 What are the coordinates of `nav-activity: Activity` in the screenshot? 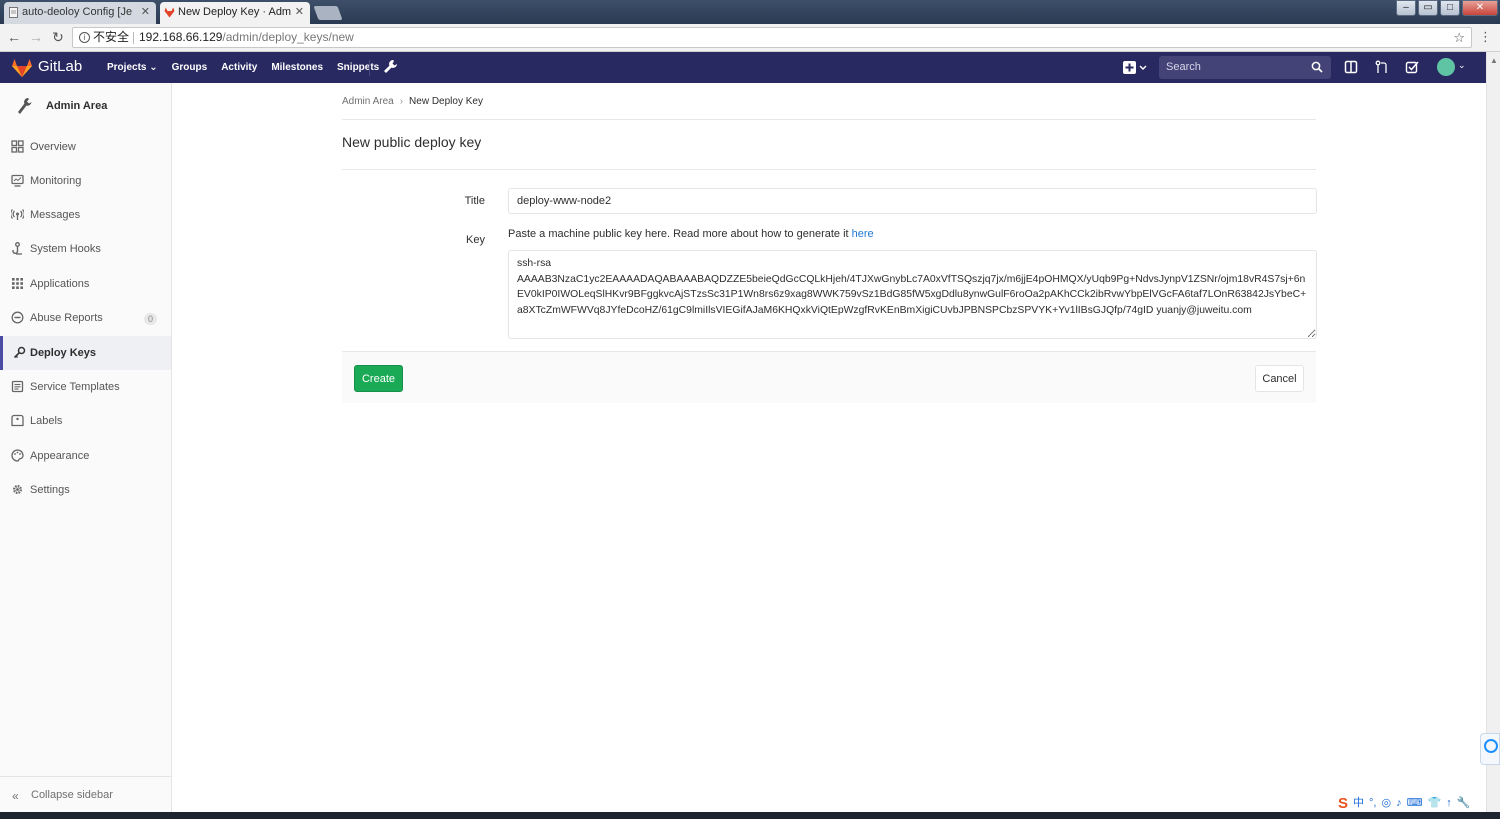 It's located at (239, 67).